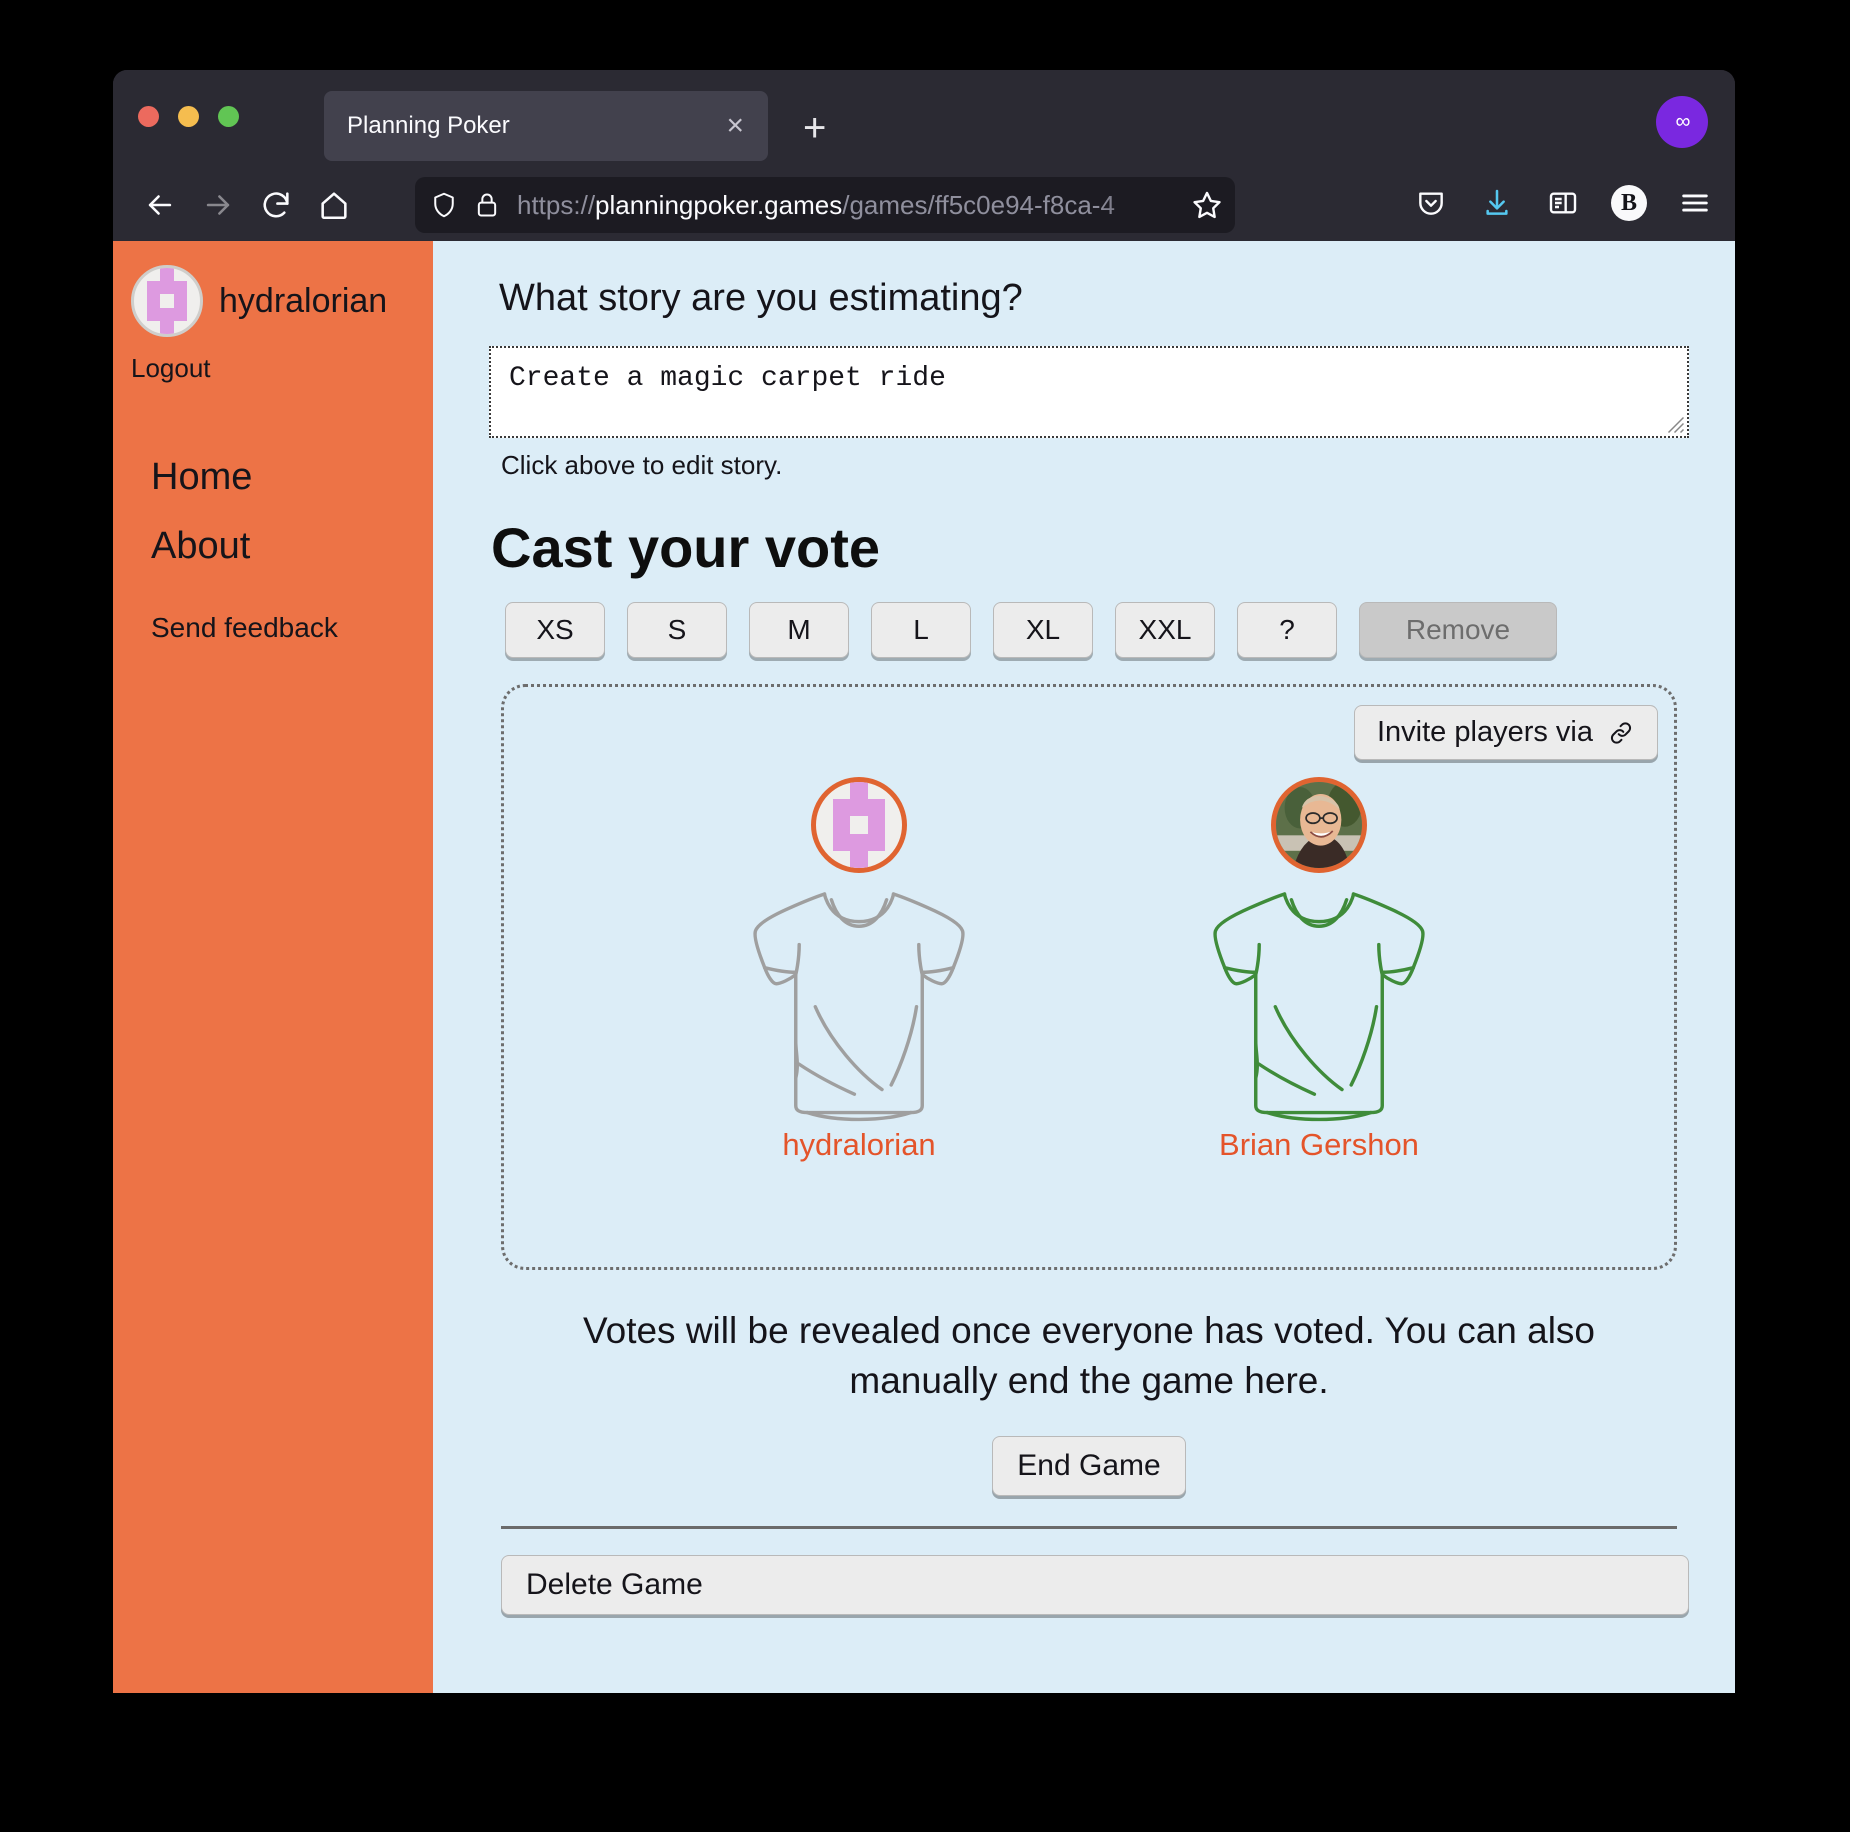 The height and width of the screenshot is (1832, 1850). What do you see at coordinates (218, 205) in the screenshot?
I see `forward-icon` at bounding box center [218, 205].